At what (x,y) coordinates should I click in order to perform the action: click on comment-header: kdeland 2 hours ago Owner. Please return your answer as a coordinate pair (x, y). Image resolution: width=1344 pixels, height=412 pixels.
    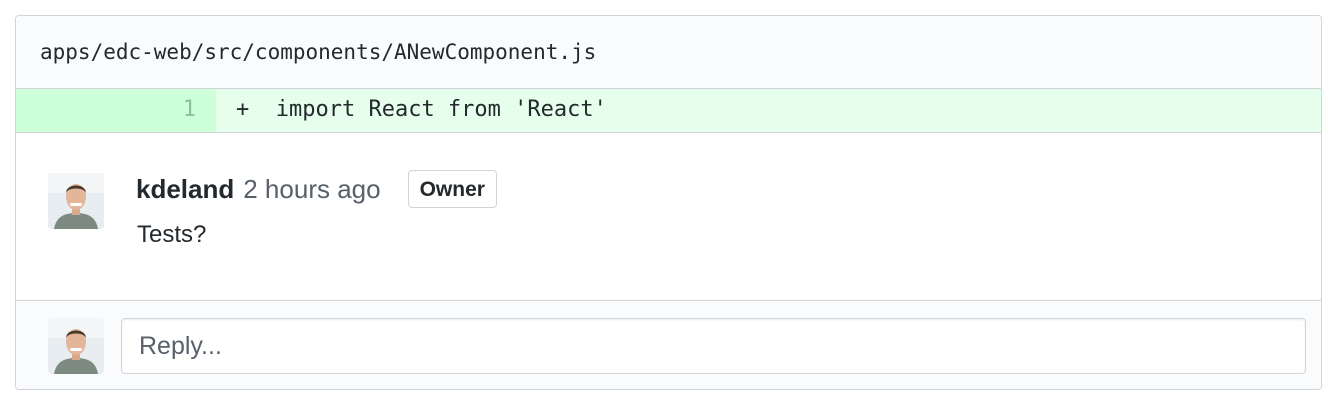
    Looking at the image, I should click on (316, 189).